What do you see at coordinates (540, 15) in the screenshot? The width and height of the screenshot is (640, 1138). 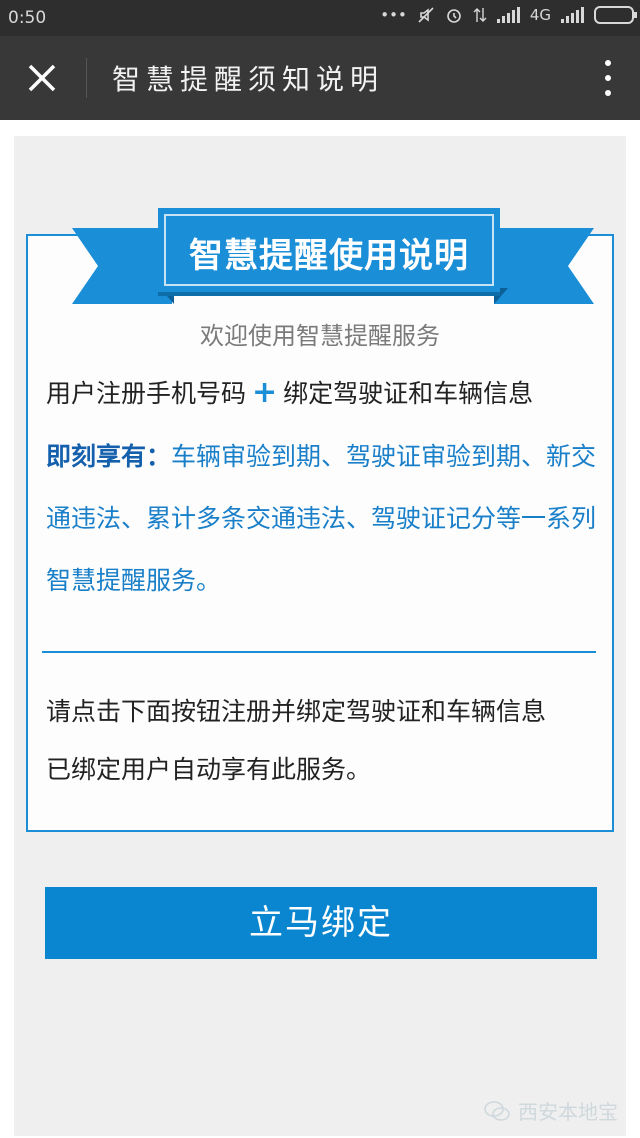 I see `network-type: 4G` at bounding box center [540, 15].